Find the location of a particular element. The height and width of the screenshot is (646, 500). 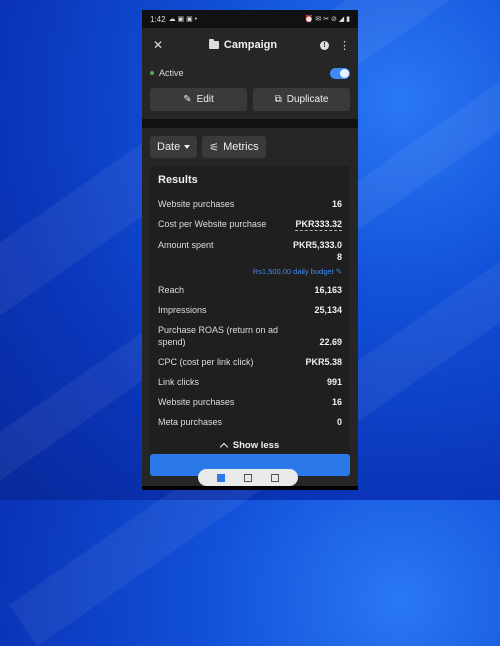

metric-row: Purchase ROAS (return on ad spend) 22.69 is located at coordinates (250, 336).